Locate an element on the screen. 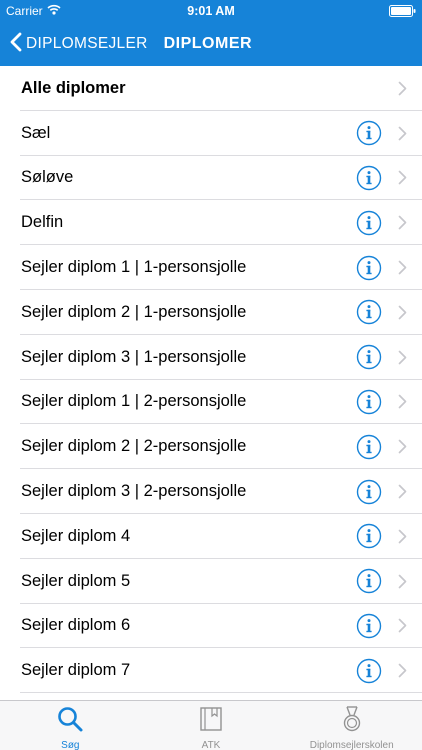 Image resolution: width=422 pixels, height=750 pixels. list-item-label: Sejler diplom 2 | 2-personsjolle is located at coordinates (134, 446).